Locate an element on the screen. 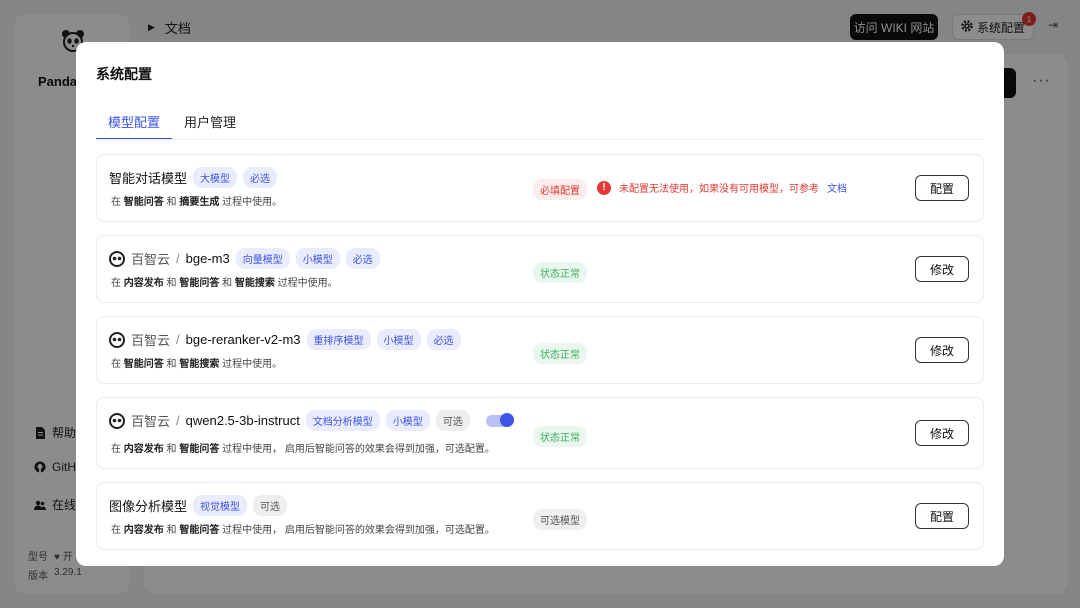  model-name: qwen2.5-3b-instruct is located at coordinates (242, 420).